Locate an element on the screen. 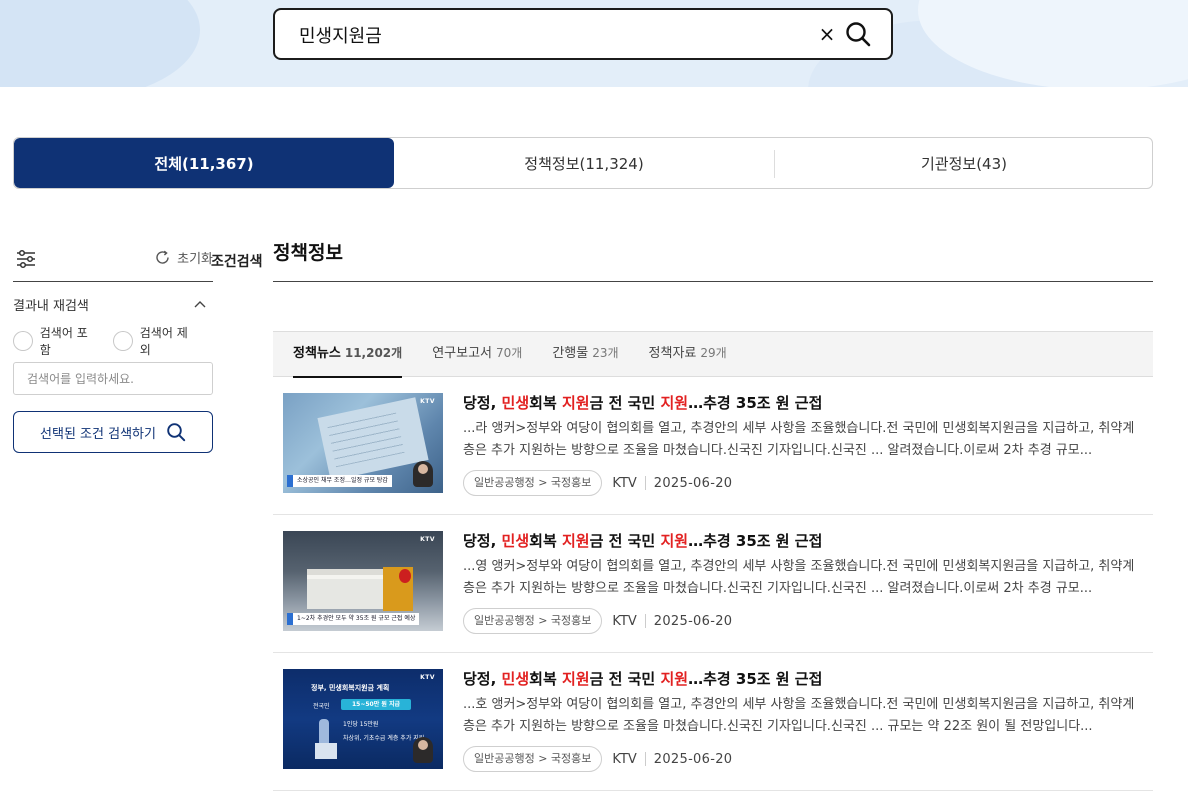 Image resolution: width=1188 pixels, height=802 pixels. subtab-policy-news: 정책뉴스 11,202개 is located at coordinates (348, 354).